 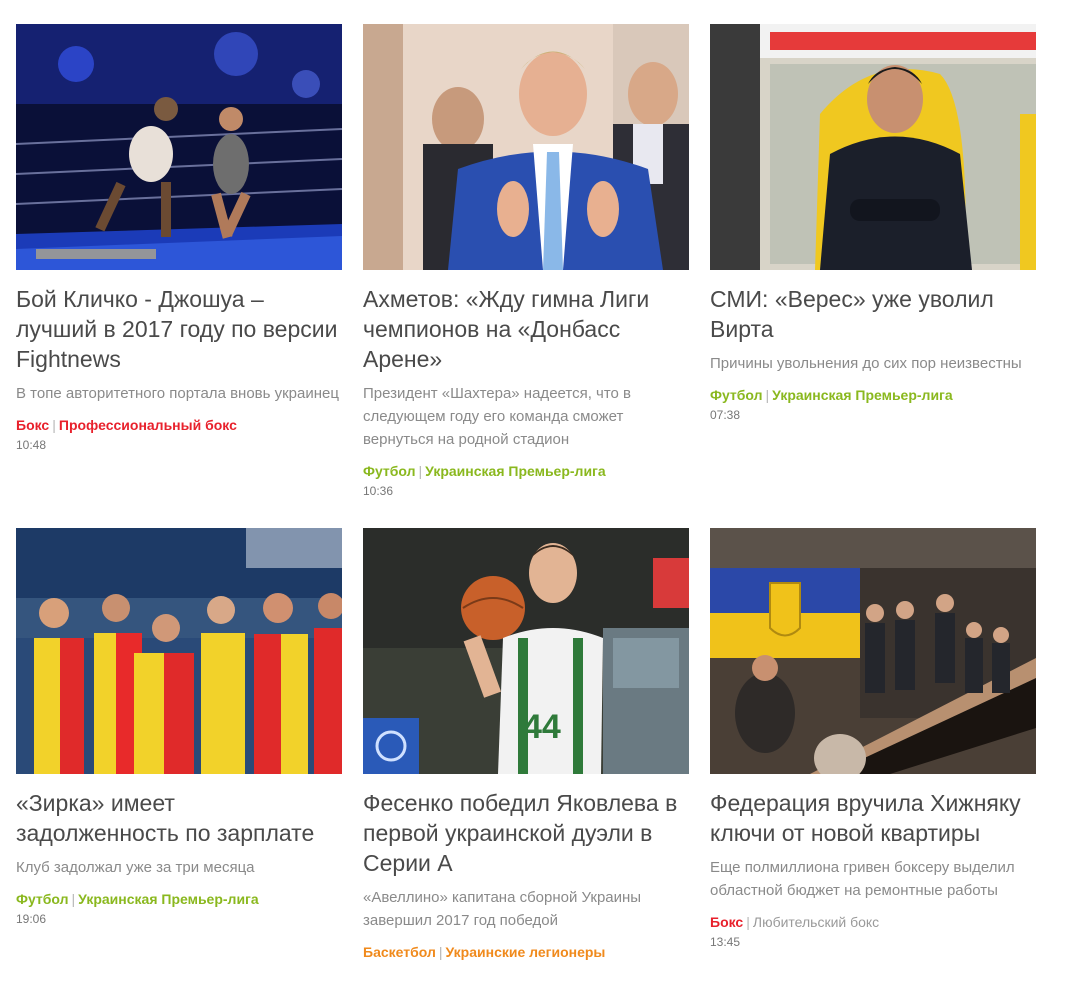 What do you see at coordinates (725, 415) in the screenshot?
I see `article-time: 07:38` at bounding box center [725, 415].